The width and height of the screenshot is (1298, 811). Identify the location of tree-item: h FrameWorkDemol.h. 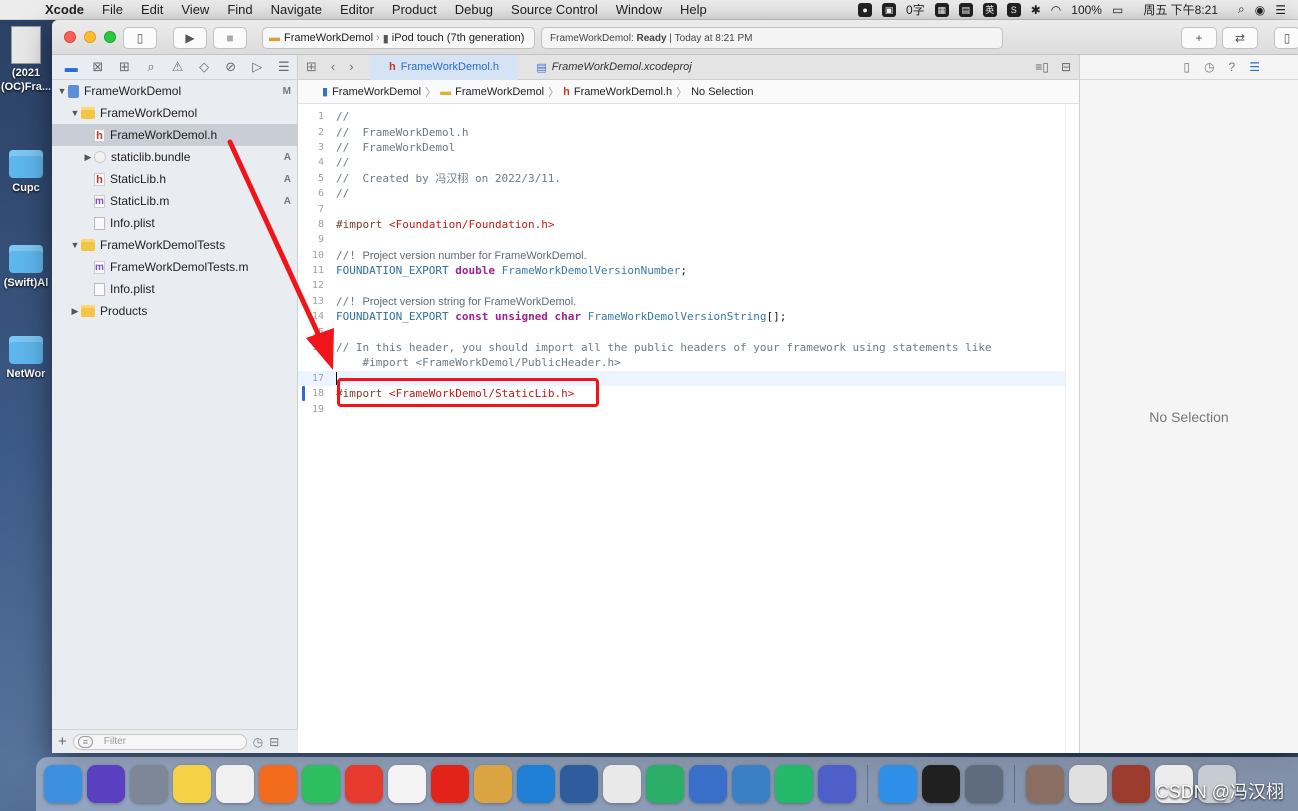
(174, 135).